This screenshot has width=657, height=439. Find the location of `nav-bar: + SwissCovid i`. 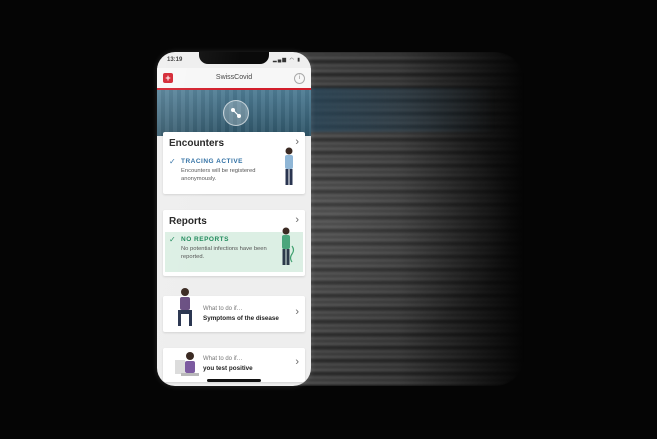

nav-bar: + SwissCovid i is located at coordinates (234, 79).